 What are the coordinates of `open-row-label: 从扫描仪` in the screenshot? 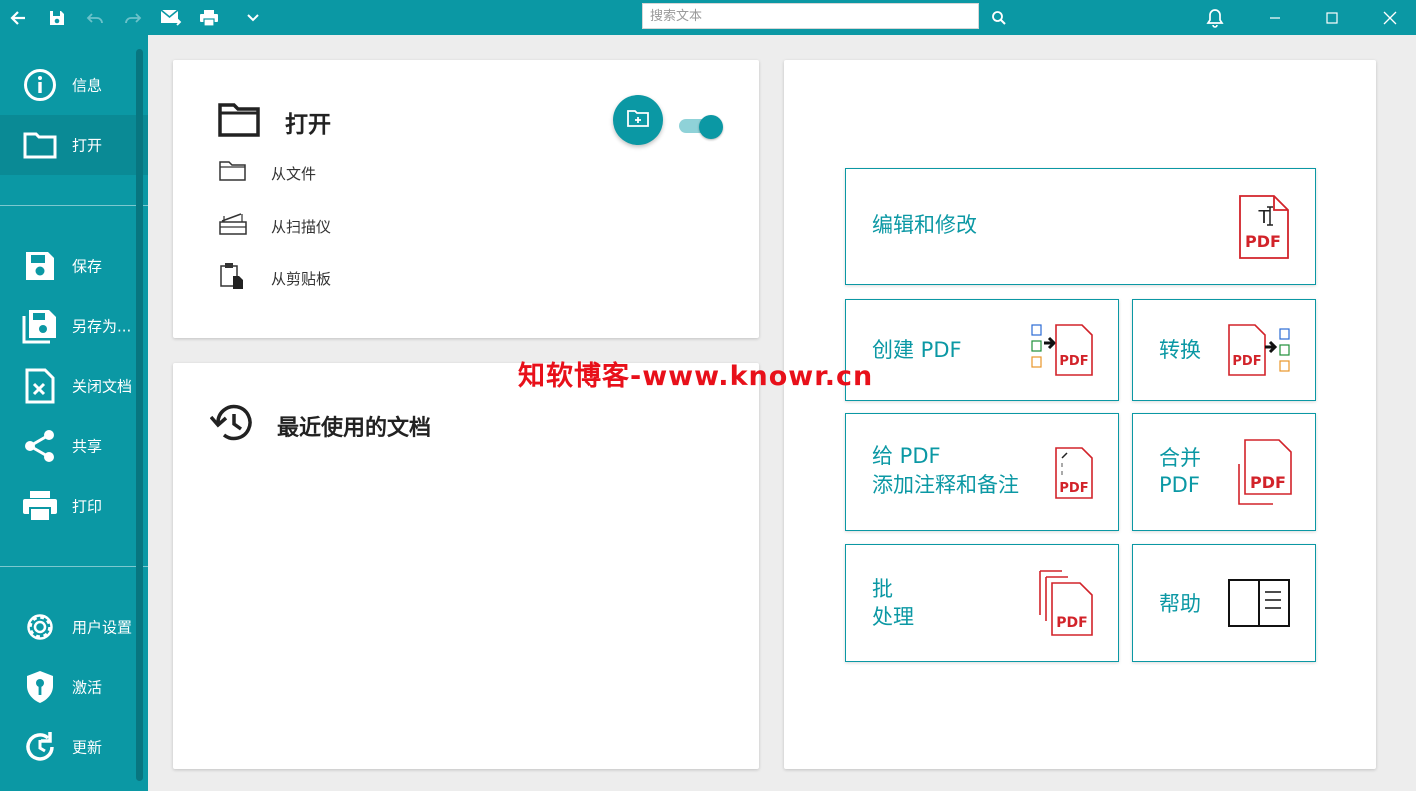 It's located at (301, 226).